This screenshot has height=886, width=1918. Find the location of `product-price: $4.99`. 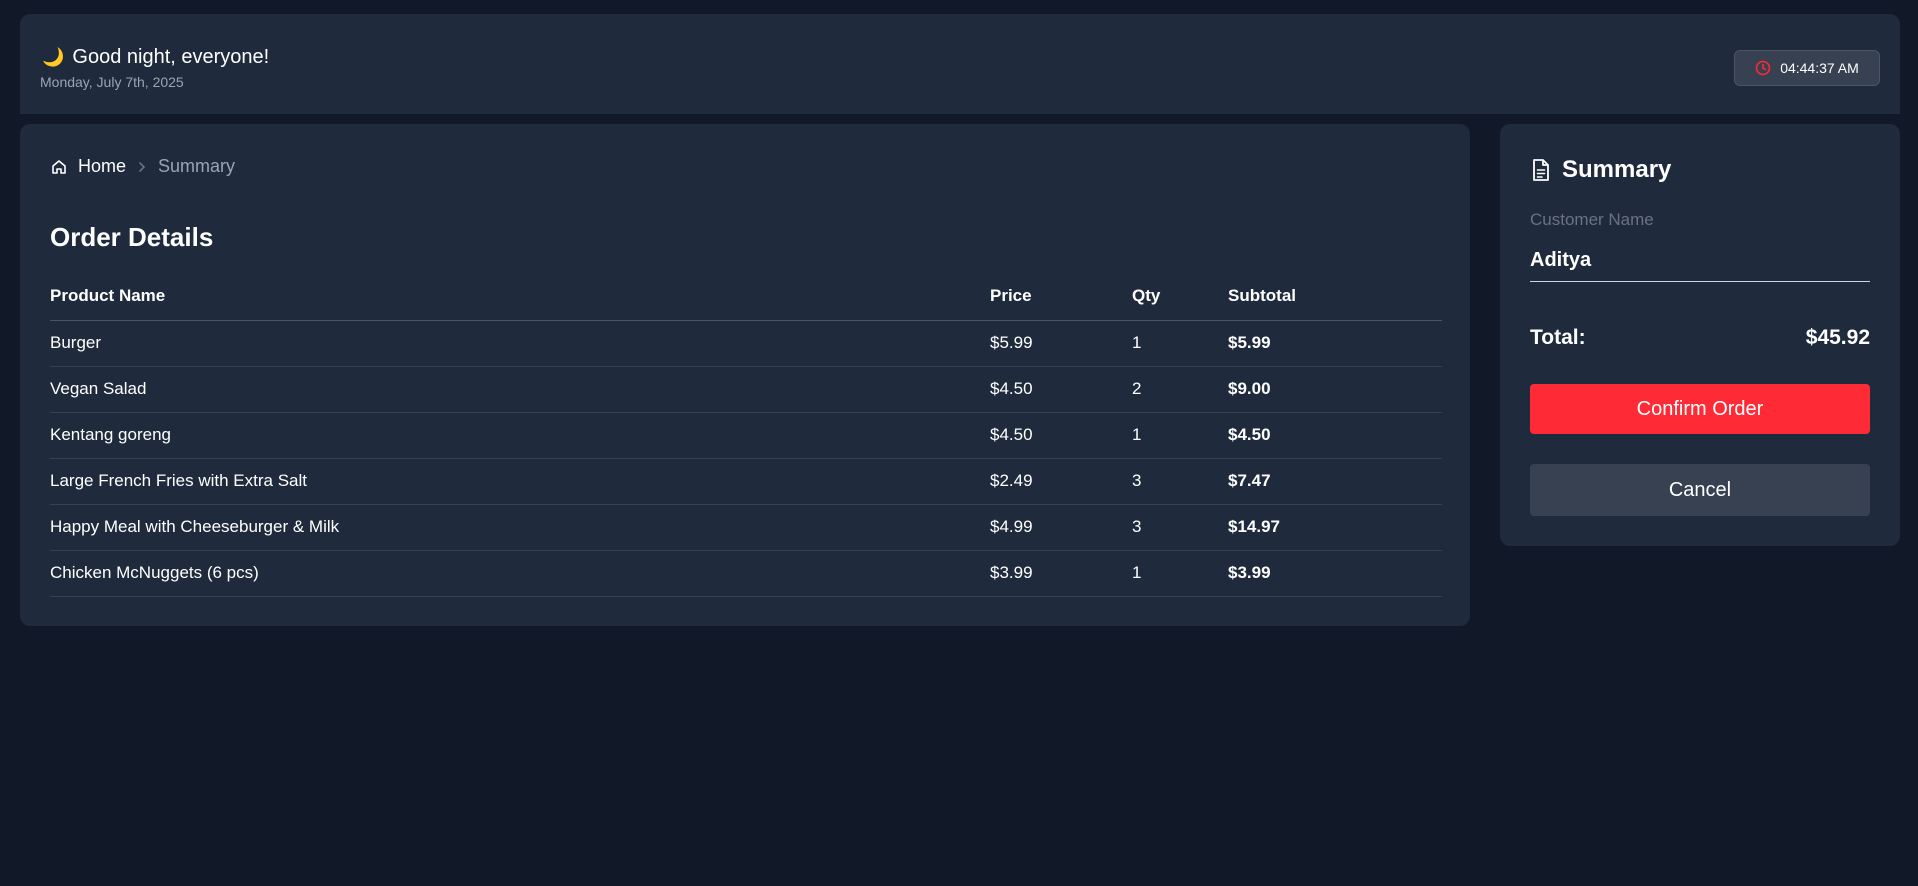

product-price: $4.99 is located at coordinates (1061, 527).